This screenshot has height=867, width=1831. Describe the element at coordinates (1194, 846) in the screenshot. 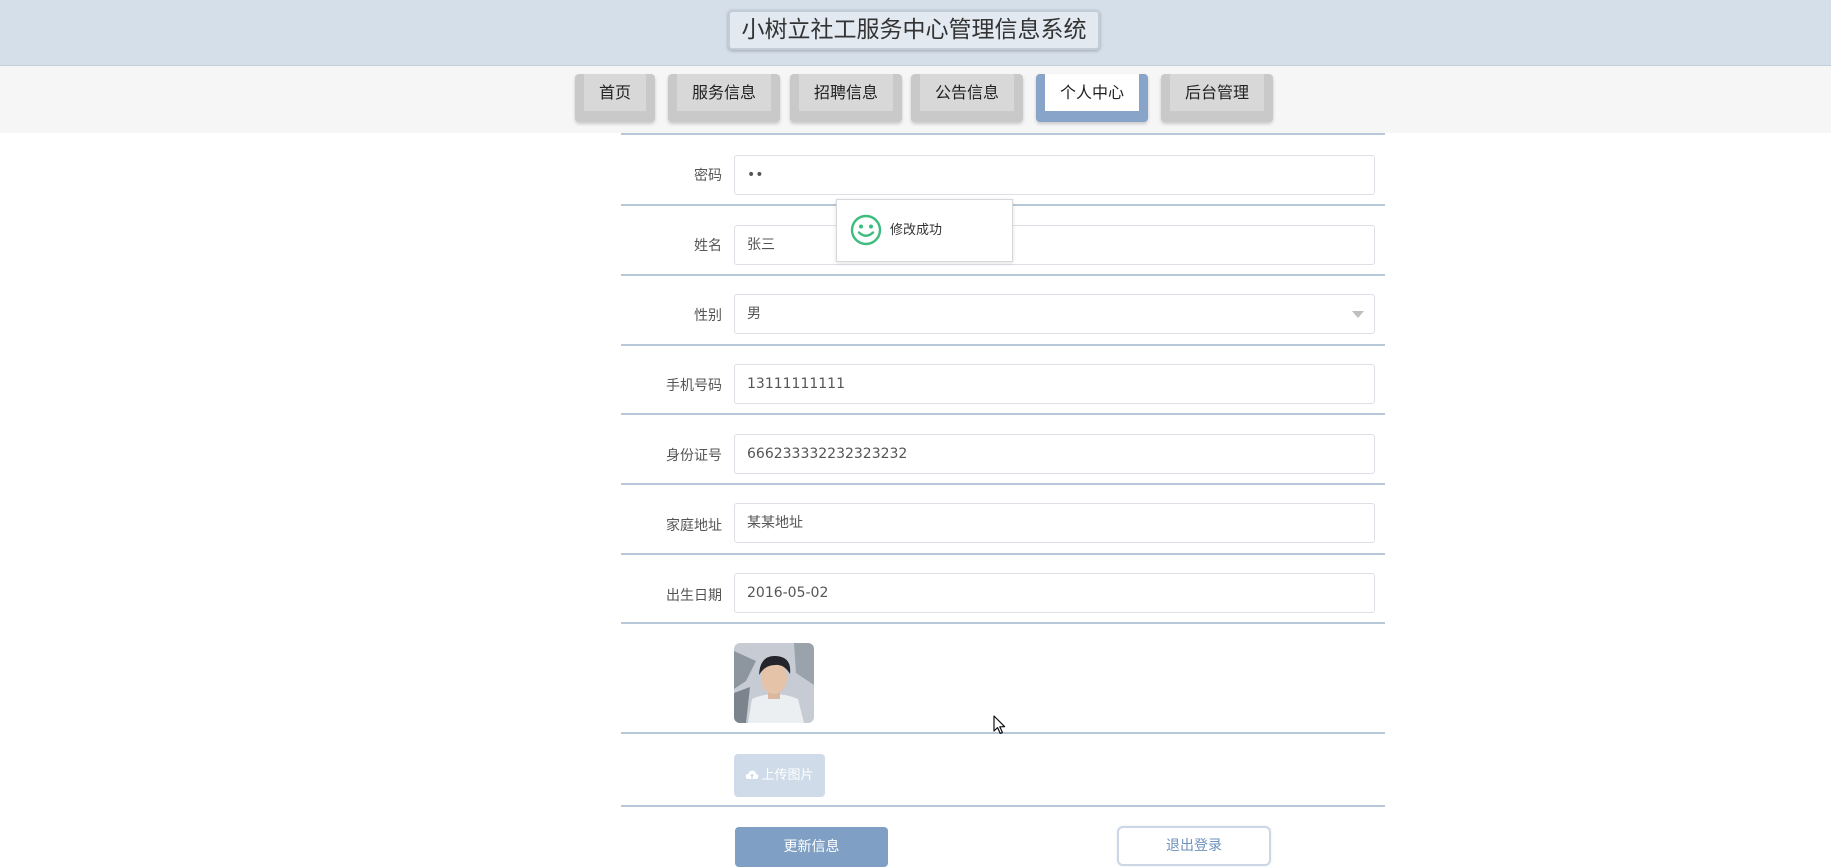

I see `logout-button: 退出登录` at that location.